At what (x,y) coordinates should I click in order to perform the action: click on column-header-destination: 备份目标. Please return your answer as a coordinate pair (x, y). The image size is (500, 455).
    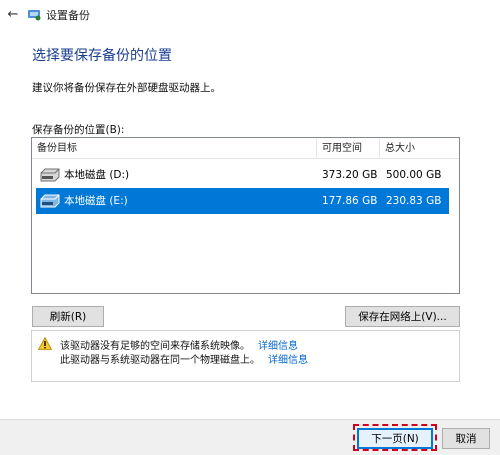
    Looking at the image, I should click on (174, 148).